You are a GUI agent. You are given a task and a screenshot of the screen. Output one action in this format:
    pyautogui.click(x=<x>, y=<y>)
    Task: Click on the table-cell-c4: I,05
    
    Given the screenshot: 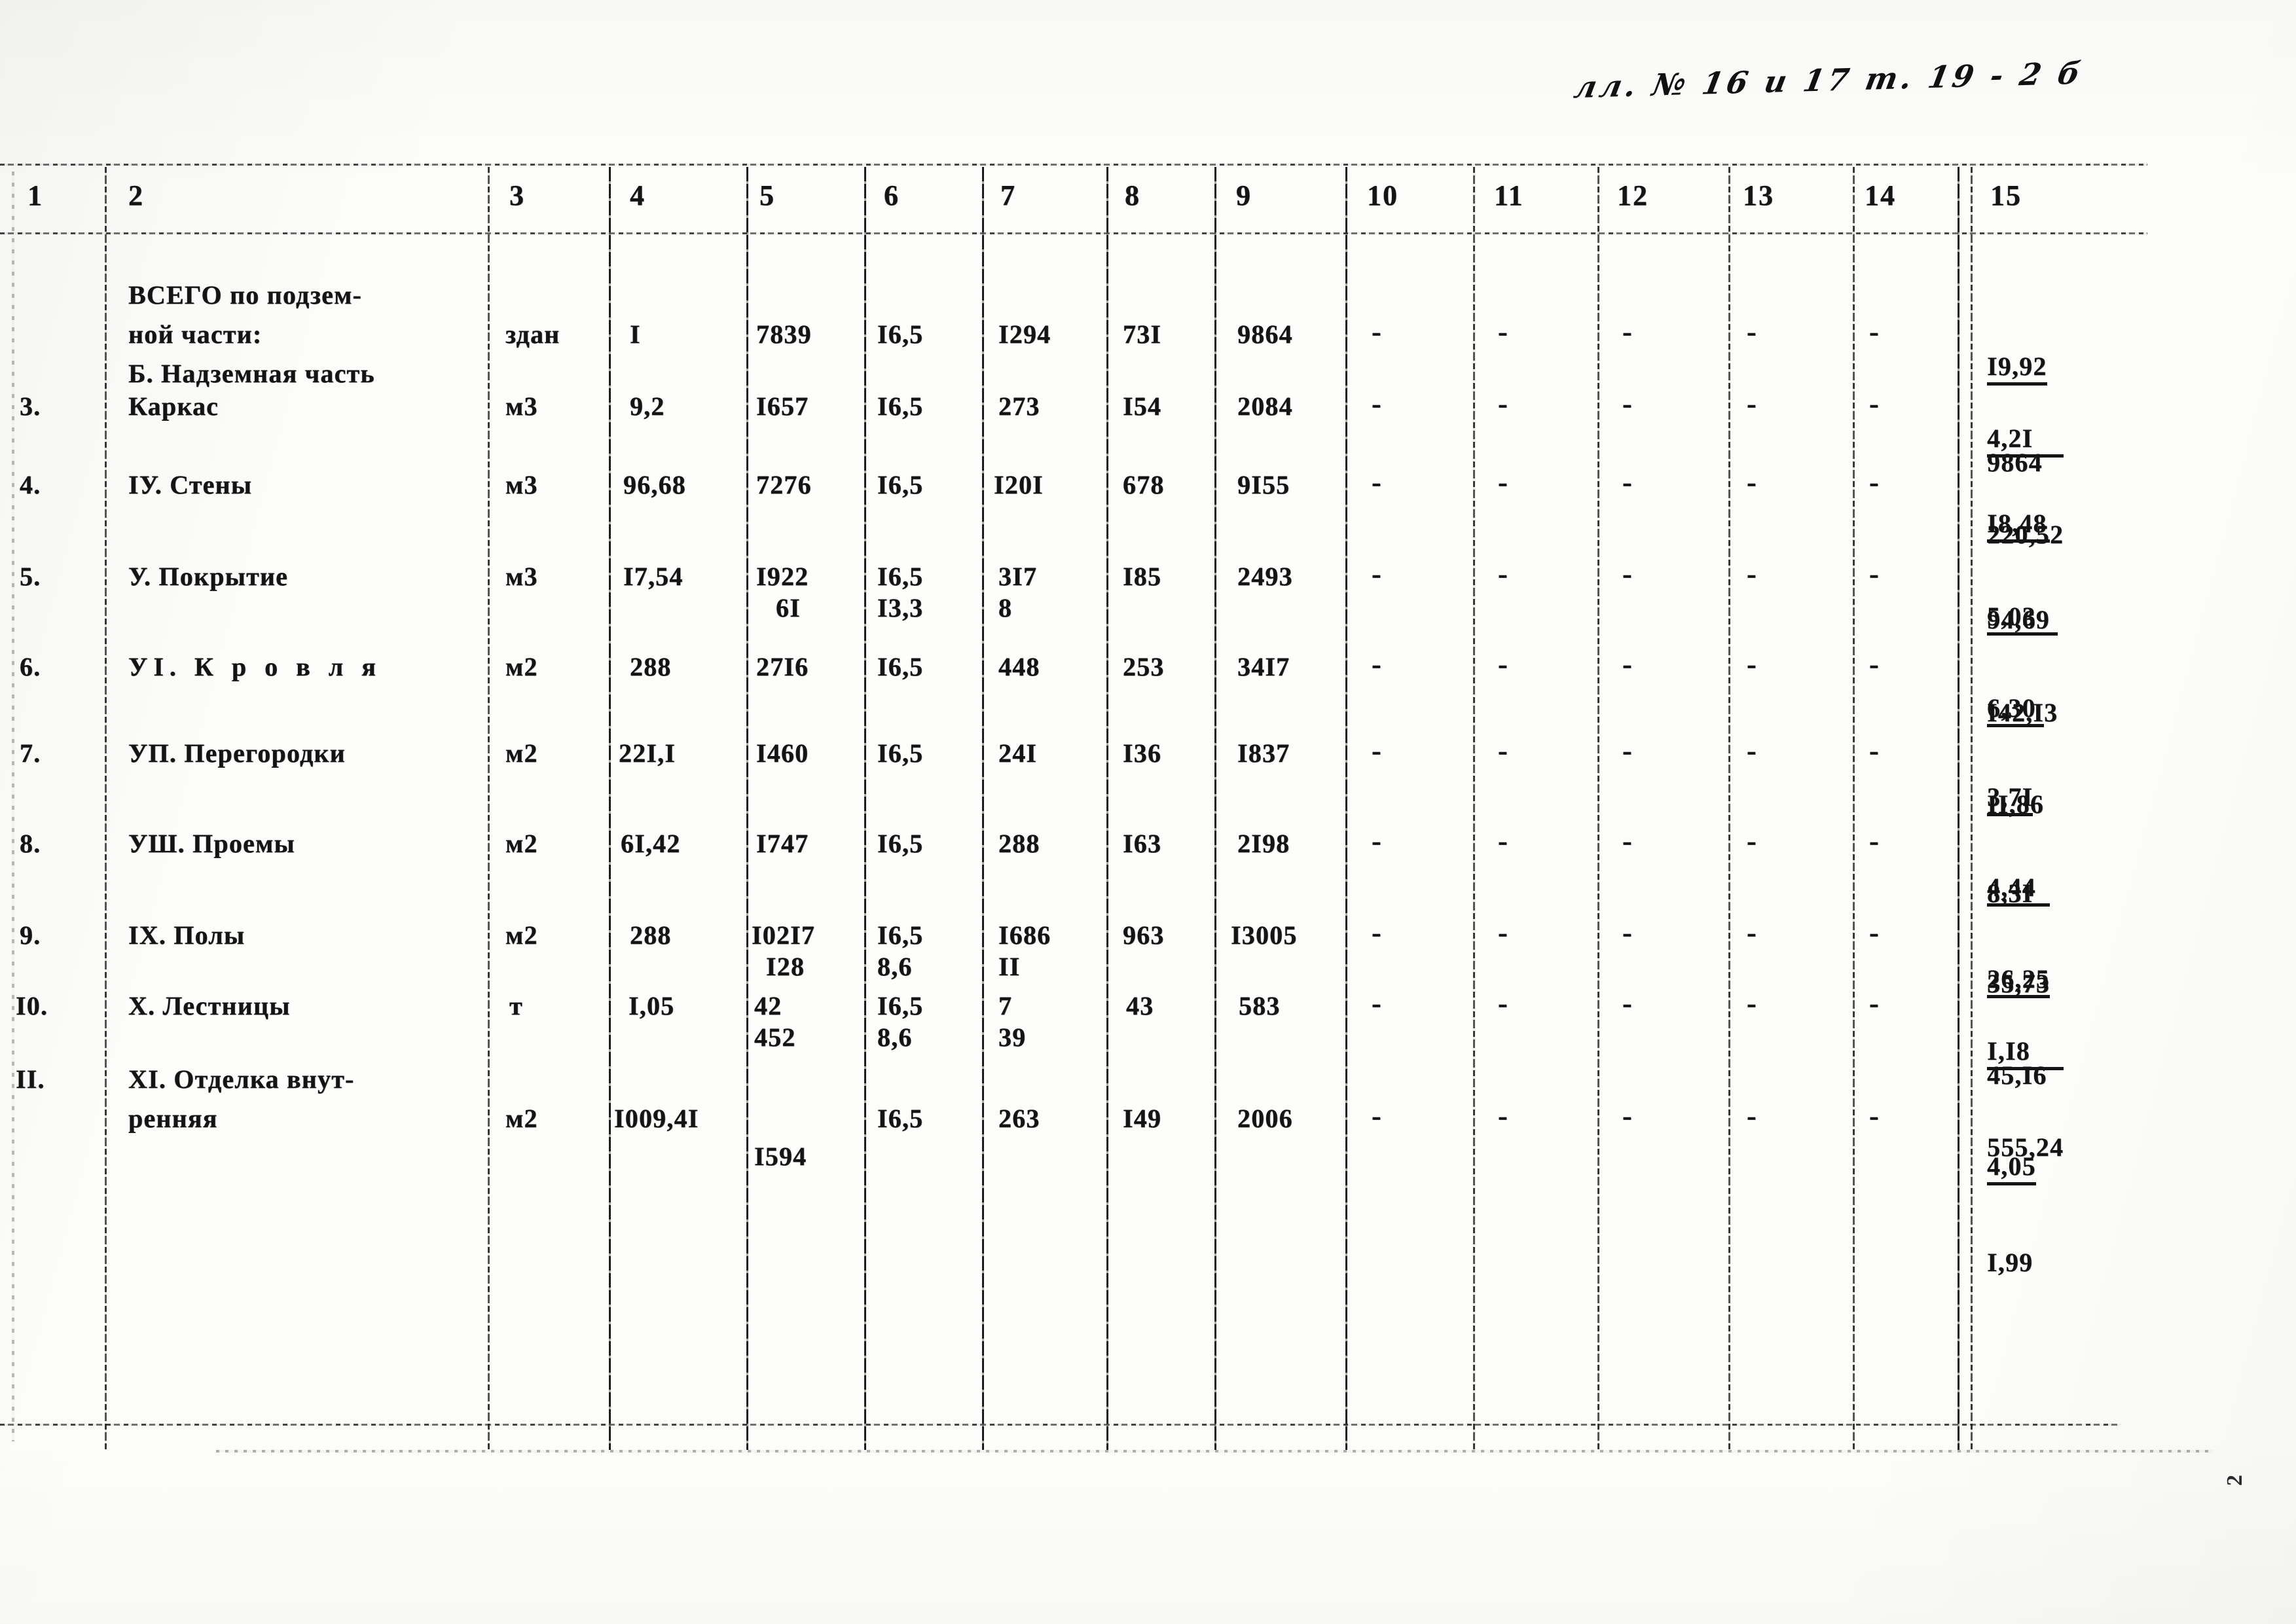 What is the action you would take?
    pyautogui.click(x=652, y=1005)
    